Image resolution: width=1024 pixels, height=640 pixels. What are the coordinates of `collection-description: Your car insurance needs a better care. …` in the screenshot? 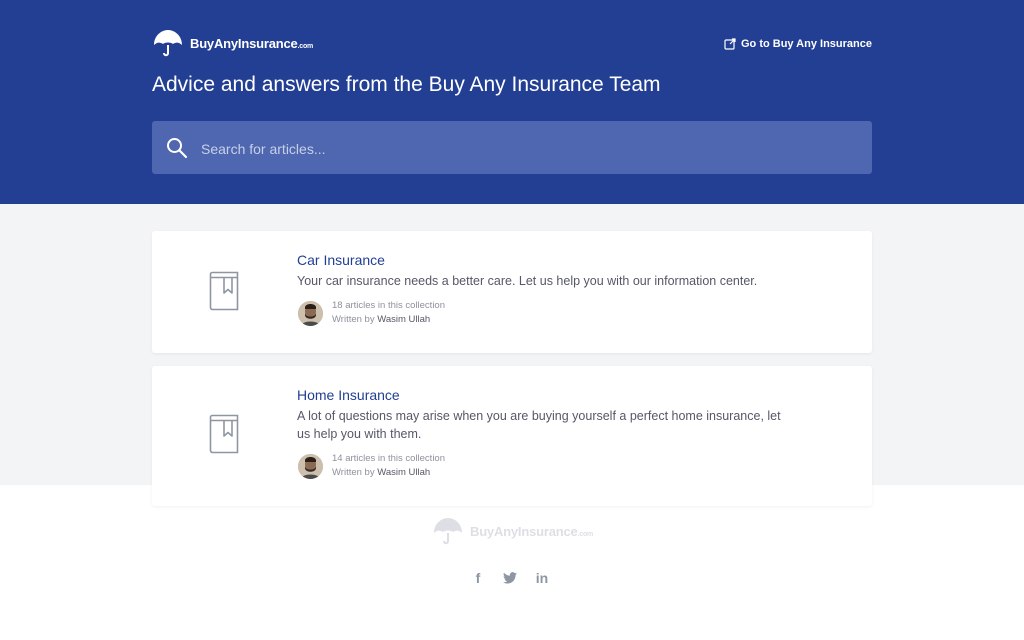 It's located at (527, 281).